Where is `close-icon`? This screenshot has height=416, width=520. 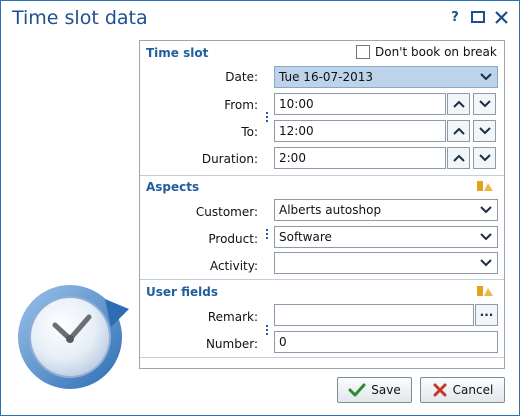
close-icon is located at coordinates (501, 17).